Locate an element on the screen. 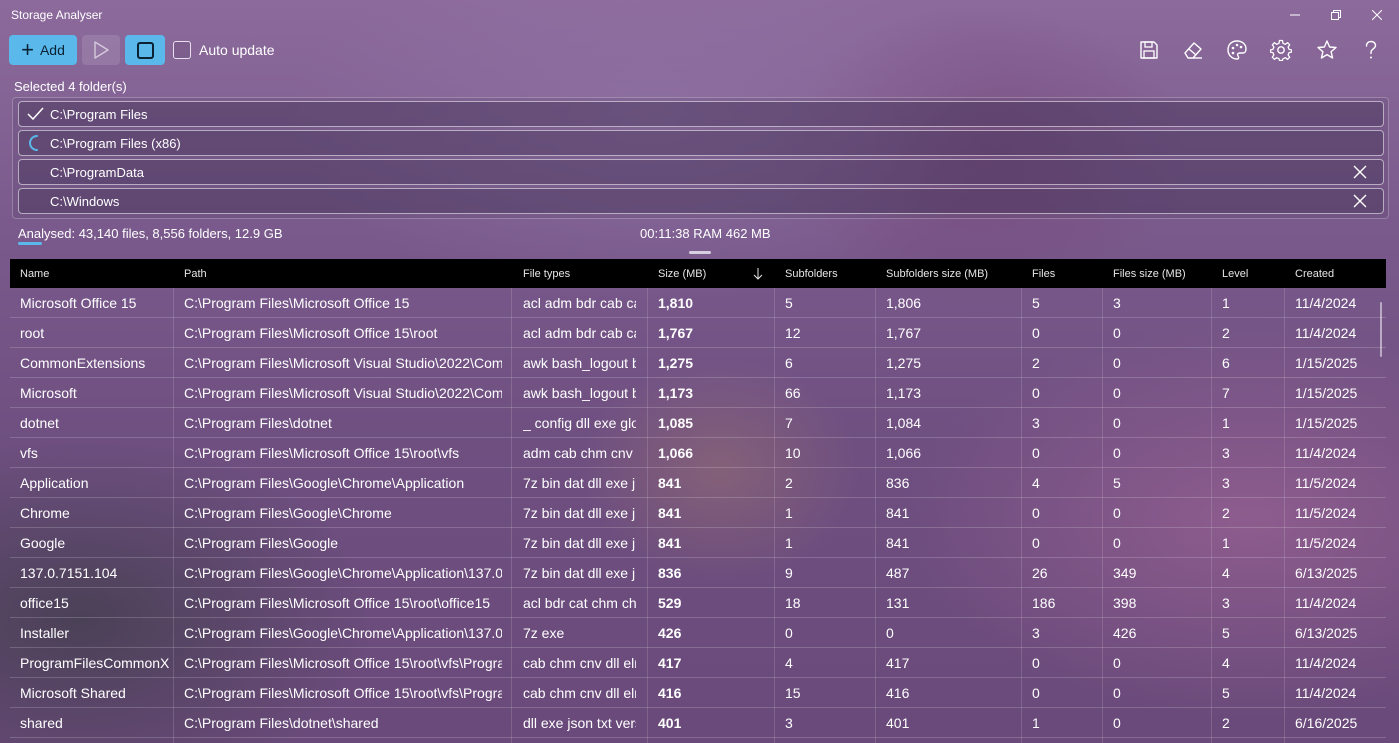  column-header-subfolders-size: Subfolders size (MB) is located at coordinates (937, 274).